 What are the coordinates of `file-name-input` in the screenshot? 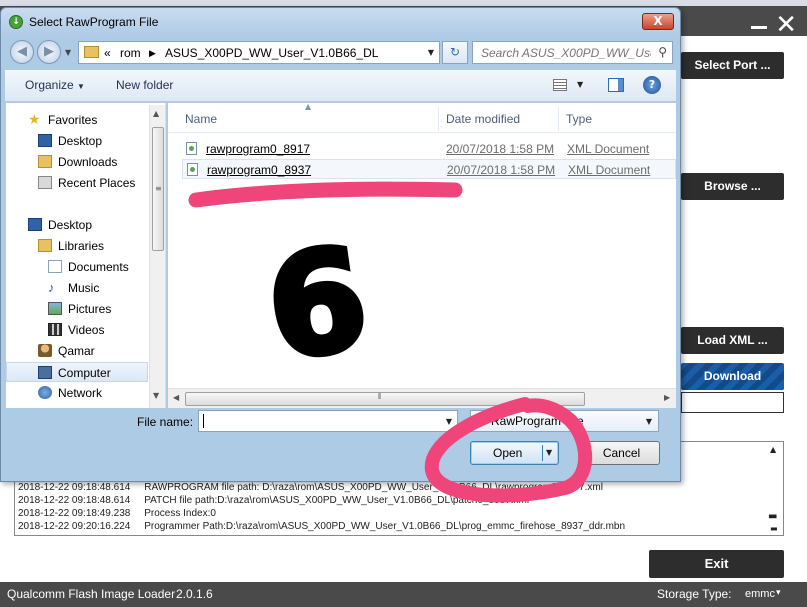 It's located at (318, 421).